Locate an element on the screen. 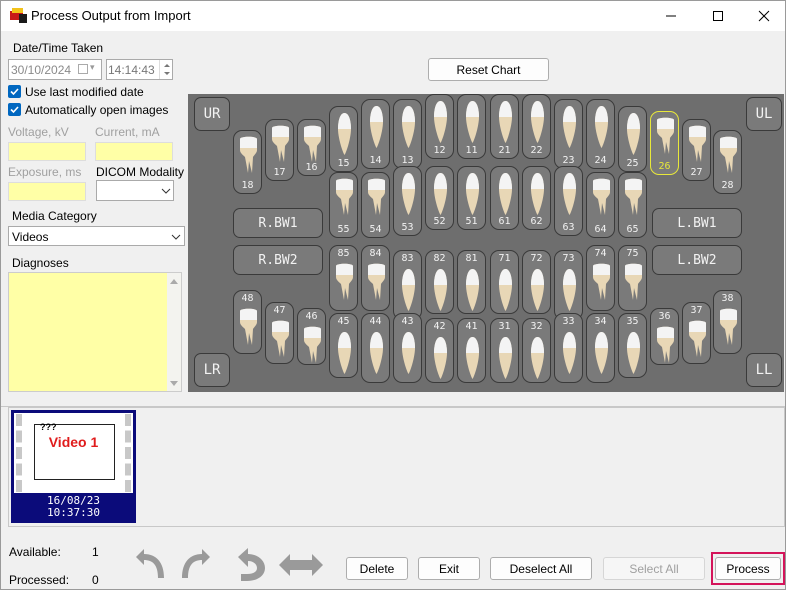 The height and width of the screenshot is (590, 786). quadrant-ll-button: LL is located at coordinates (764, 370).